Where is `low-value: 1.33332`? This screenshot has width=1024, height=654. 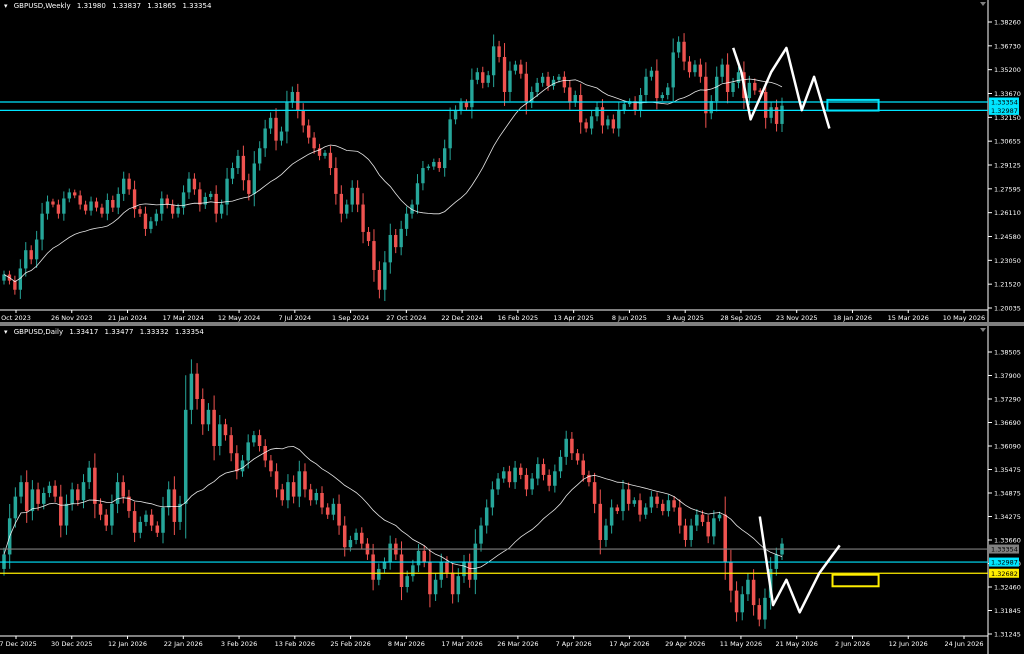
low-value: 1.33332 is located at coordinates (154, 332).